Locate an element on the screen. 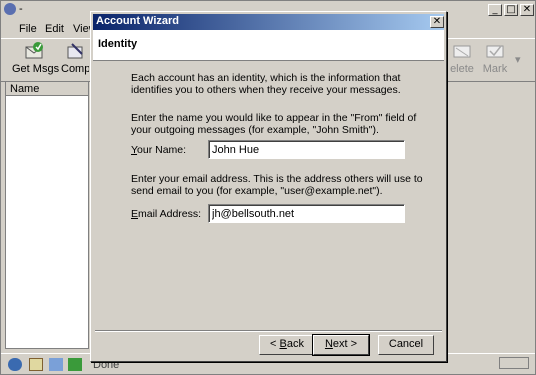  compose-icon is located at coordinates (75, 51).